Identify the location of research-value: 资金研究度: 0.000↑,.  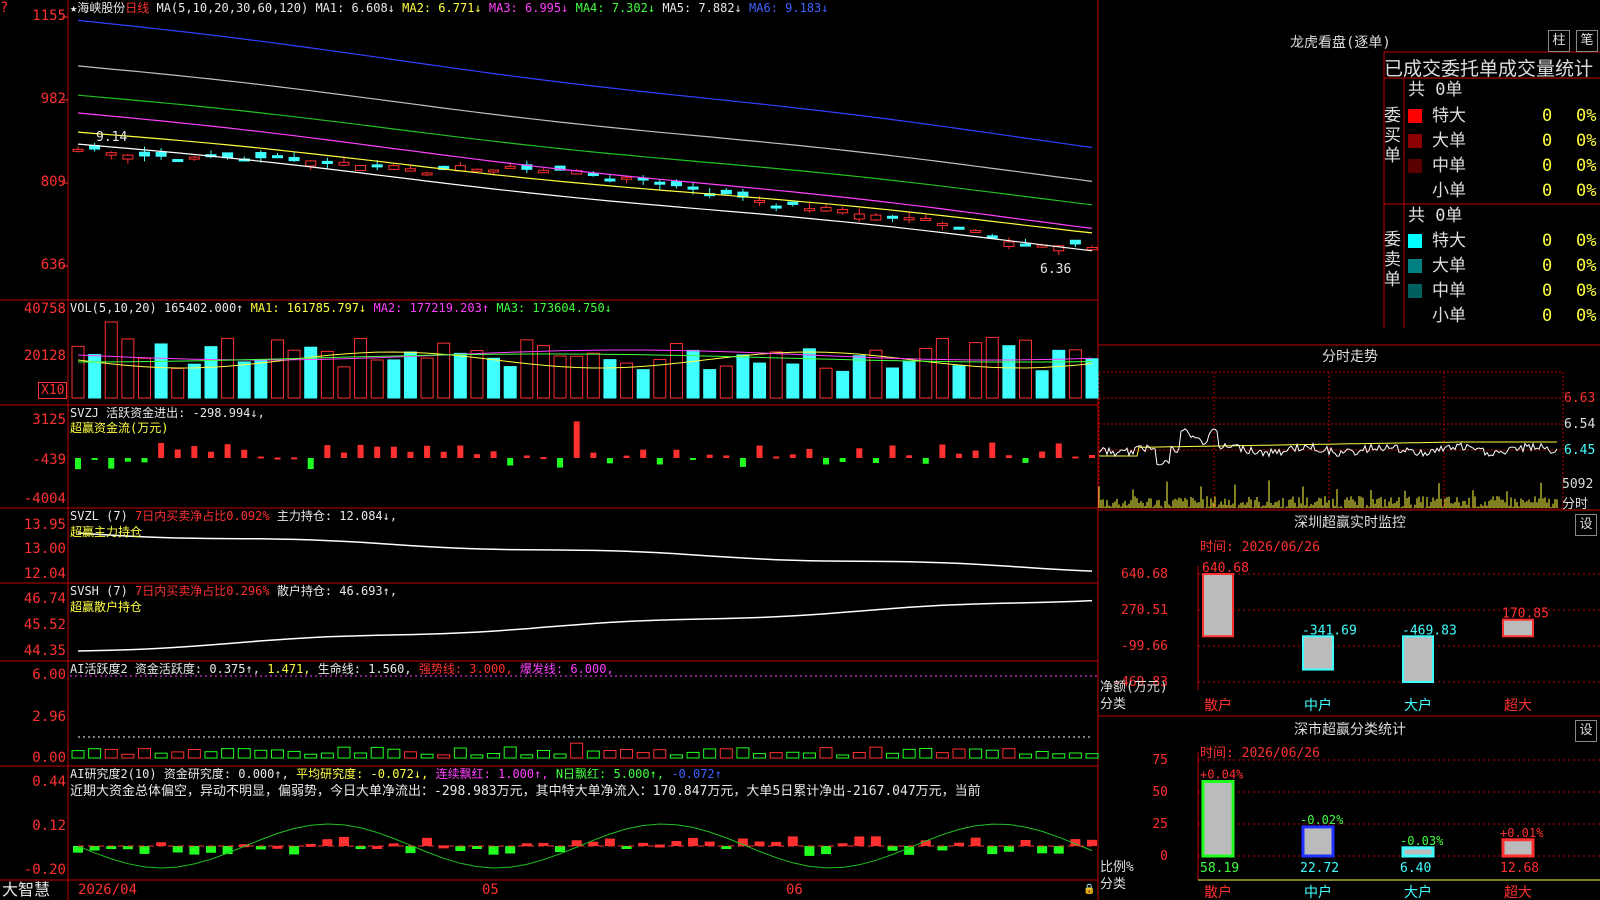
(226, 774).